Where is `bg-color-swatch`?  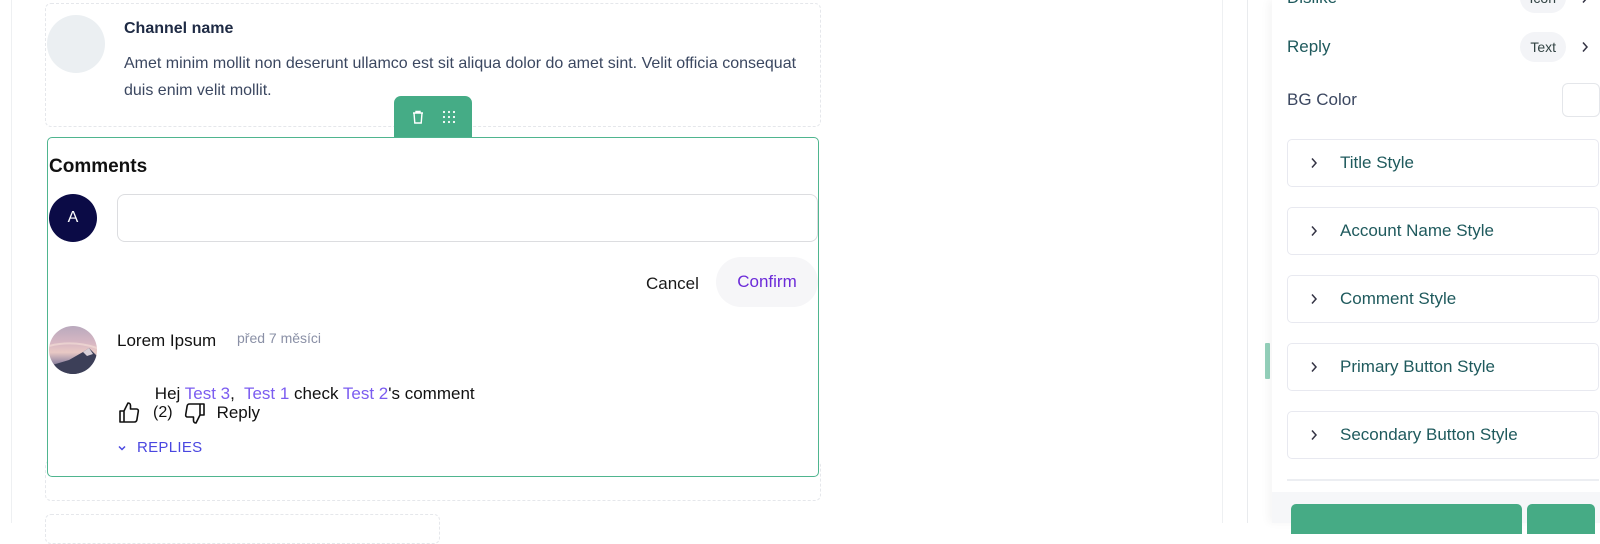
bg-color-swatch is located at coordinates (1581, 100).